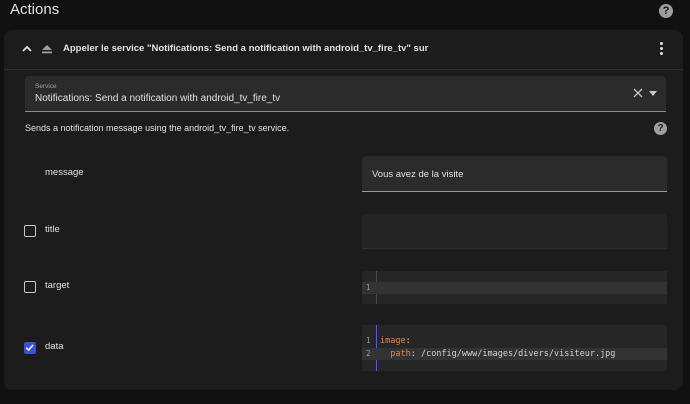 This screenshot has width=690, height=404. What do you see at coordinates (418, 174) in the screenshot?
I see `message-value: Vous avez de la visite` at bounding box center [418, 174].